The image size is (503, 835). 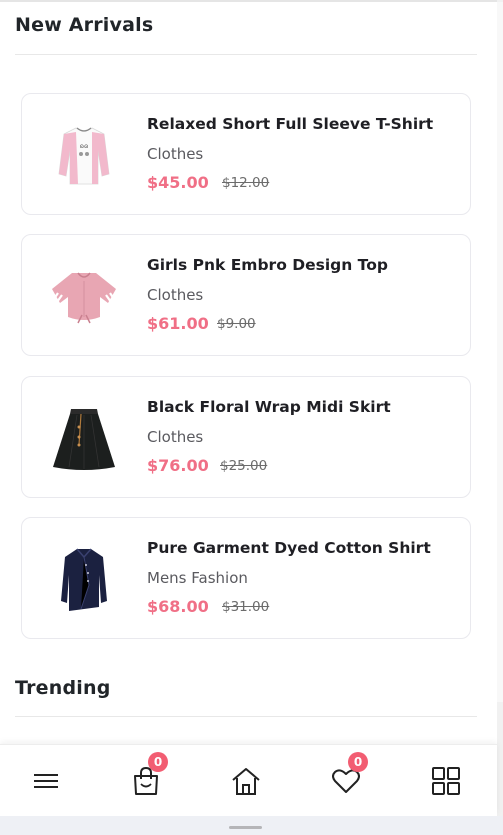 What do you see at coordinates (246, 183) in the screenshot?
I see `product-old-price: $12.00` at bounding box center [246, 183].